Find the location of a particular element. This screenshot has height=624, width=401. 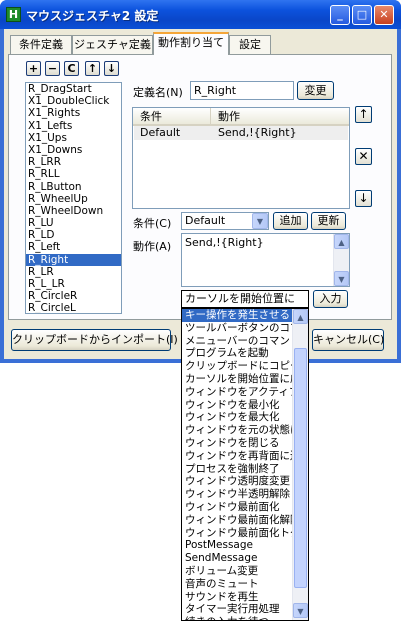

minimize-button: _ is located at coordinates (340, 15).